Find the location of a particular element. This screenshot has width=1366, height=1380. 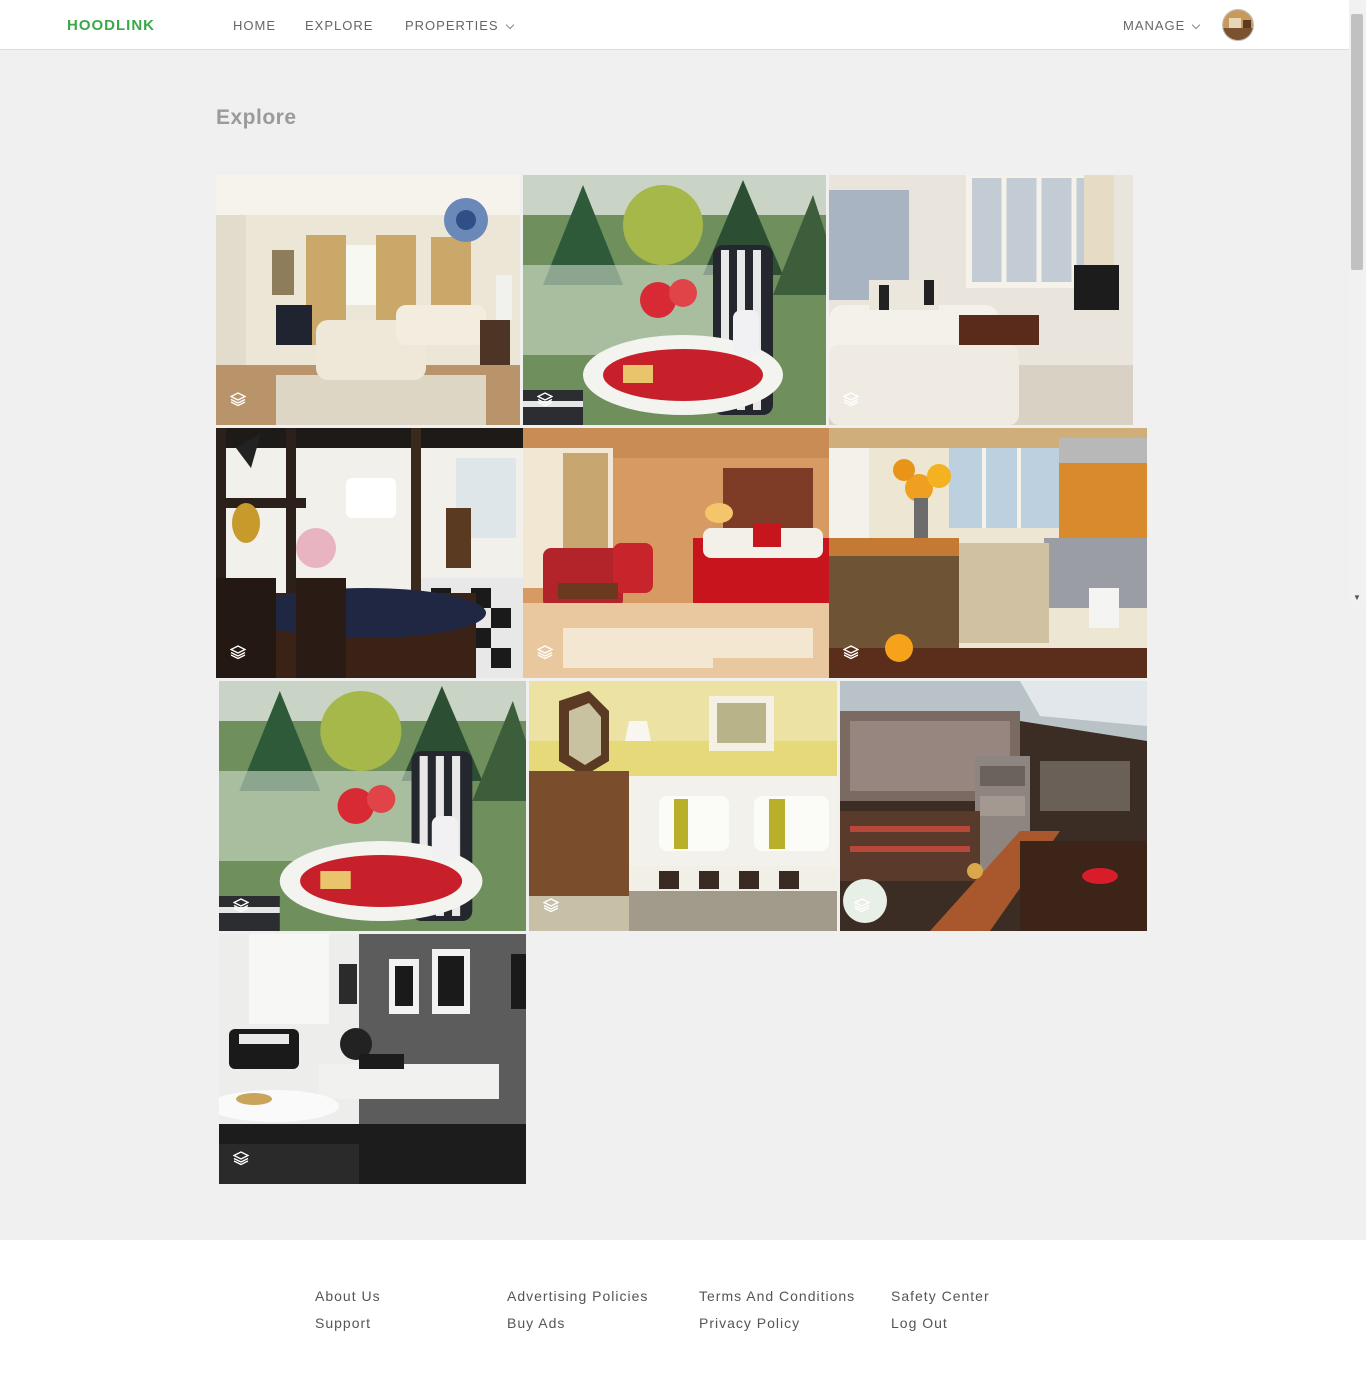

nav-properties-label: PROPERTIES is located at coordinates (452, 25).